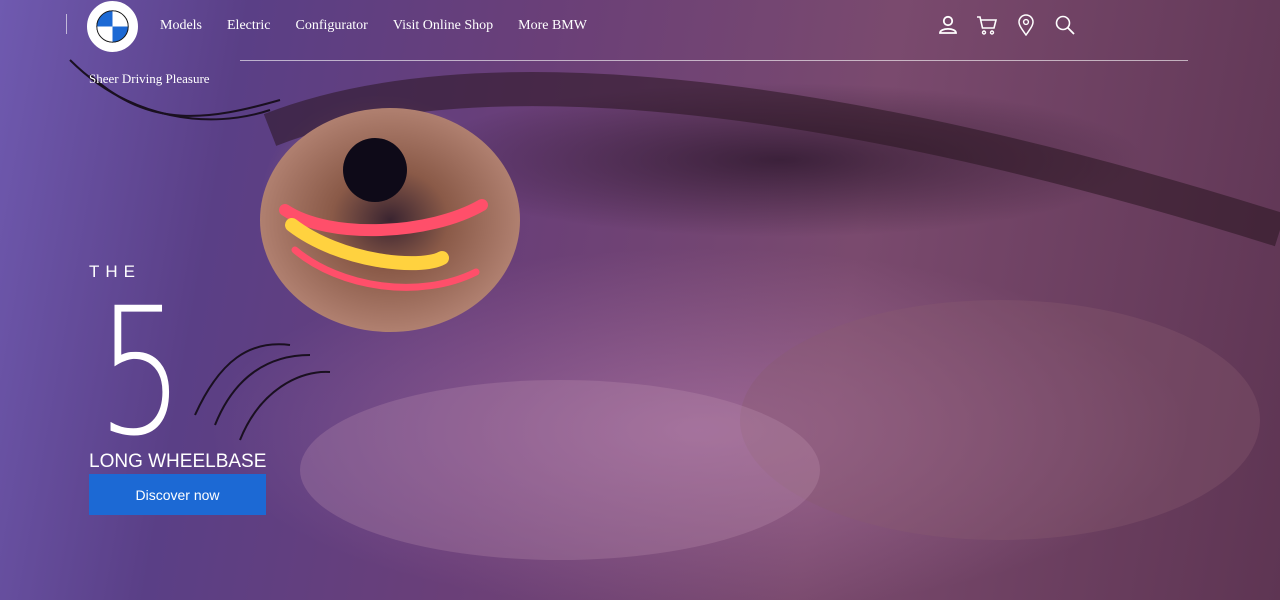 This screenshot has width=1280, height=600. Describe the element at coordinates (332, 26) in the screenshot. I see `nav-link-configurator: Configurator` at that location.